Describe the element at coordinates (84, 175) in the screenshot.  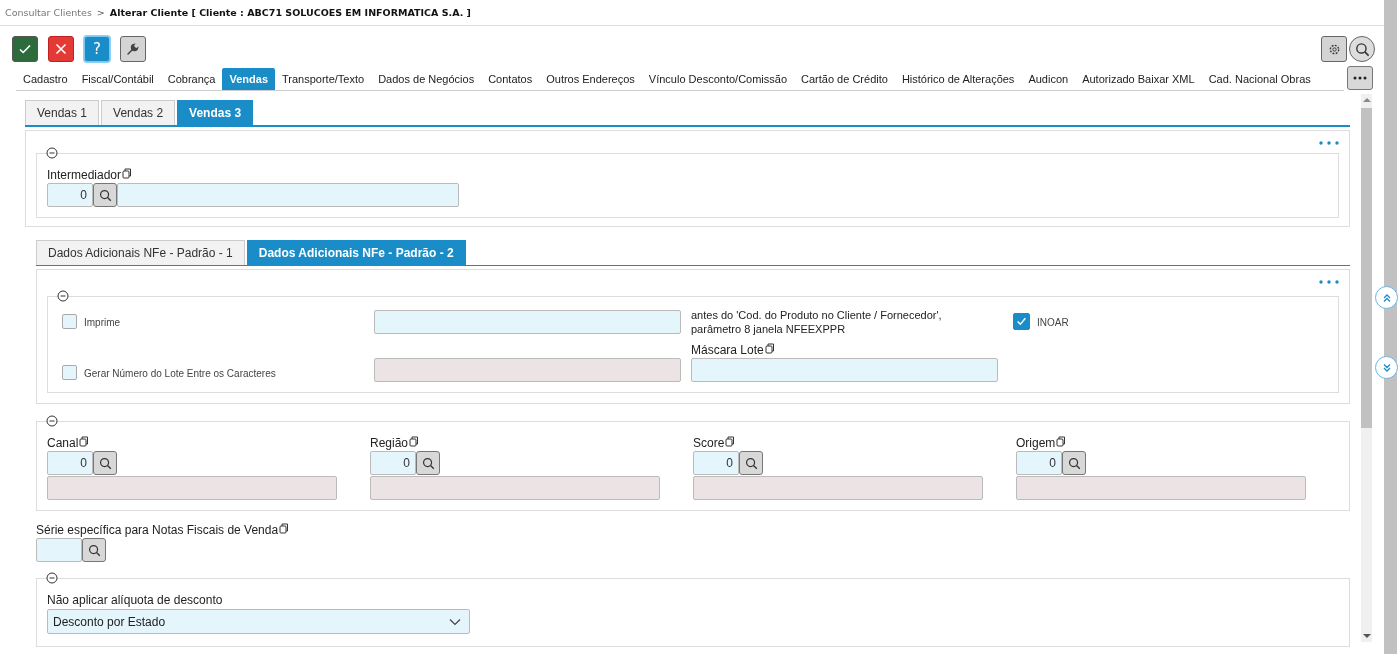
I see `field-label: Intermediador` at that location.